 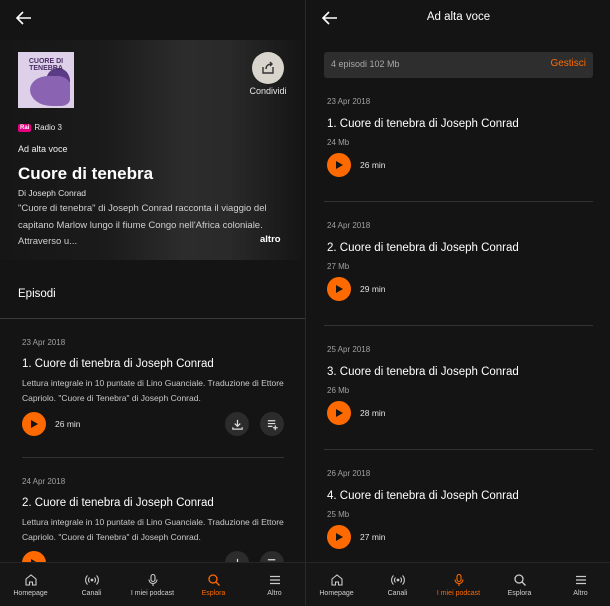 I want to click on network-logo: Rai Radio 3, so click(x=40, y=127).